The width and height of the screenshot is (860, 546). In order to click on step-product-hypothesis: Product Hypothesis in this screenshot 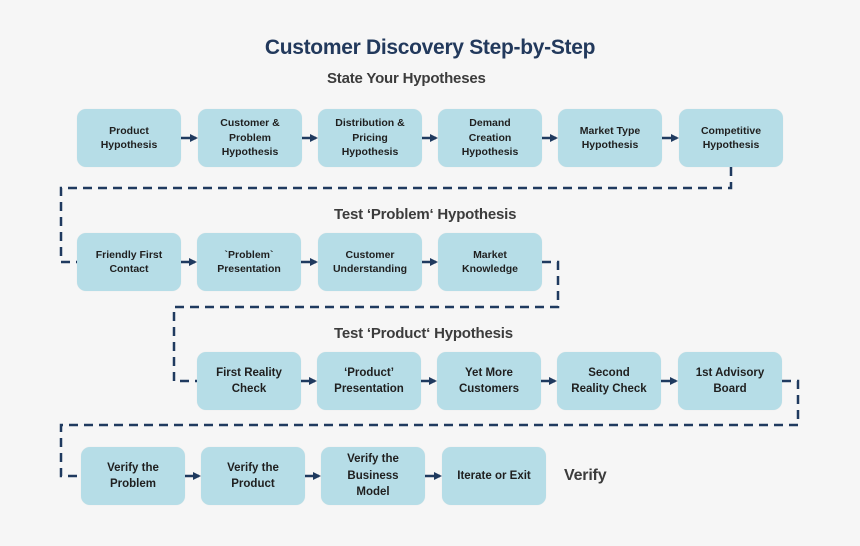, I will do `click(129, 138)`.